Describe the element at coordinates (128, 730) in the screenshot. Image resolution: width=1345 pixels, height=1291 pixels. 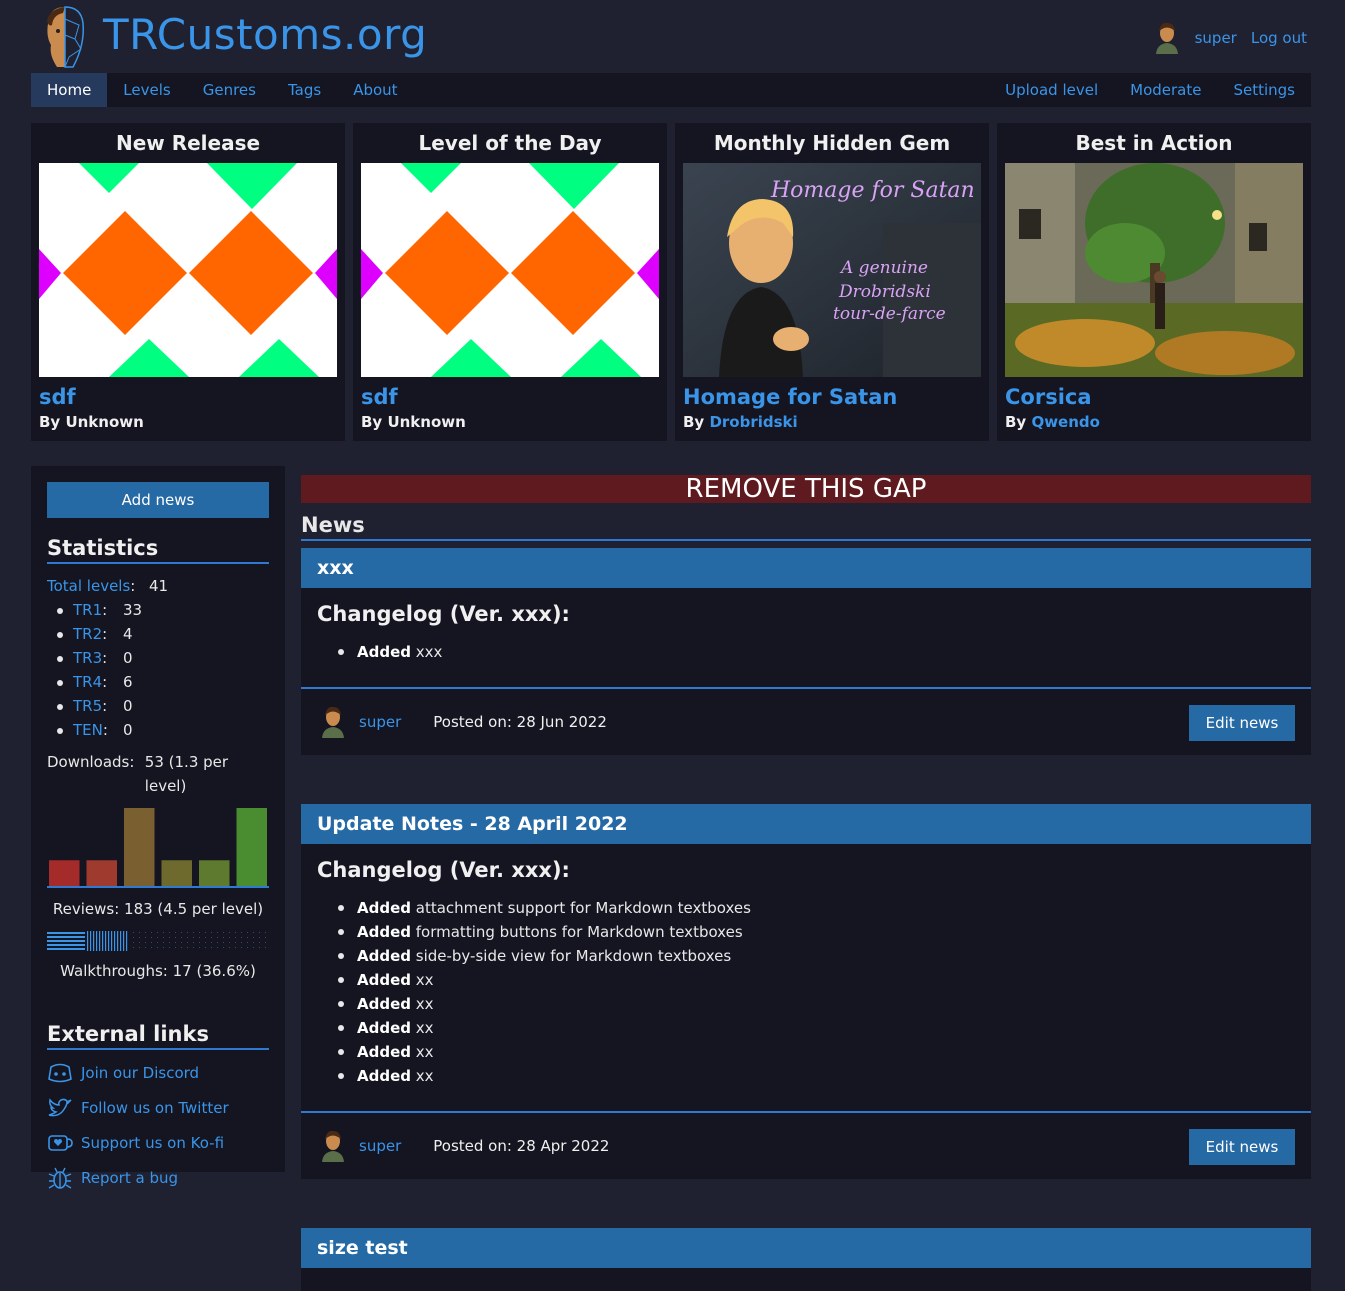
I see `engine-count: 0` at that location.